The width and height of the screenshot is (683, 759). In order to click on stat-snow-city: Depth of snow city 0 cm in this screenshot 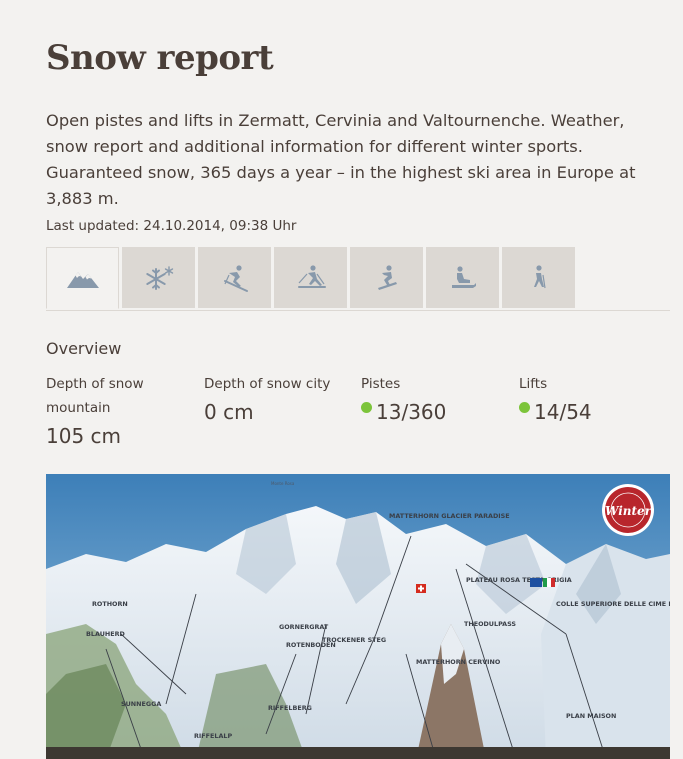, I will do `click(279, 398)`.